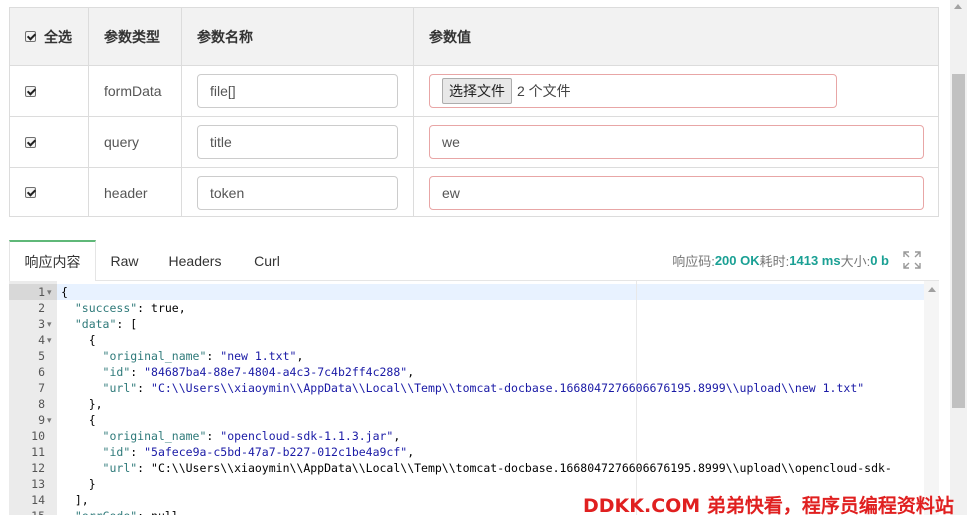  I want to click on page-scrollbar, so click(958, 257).